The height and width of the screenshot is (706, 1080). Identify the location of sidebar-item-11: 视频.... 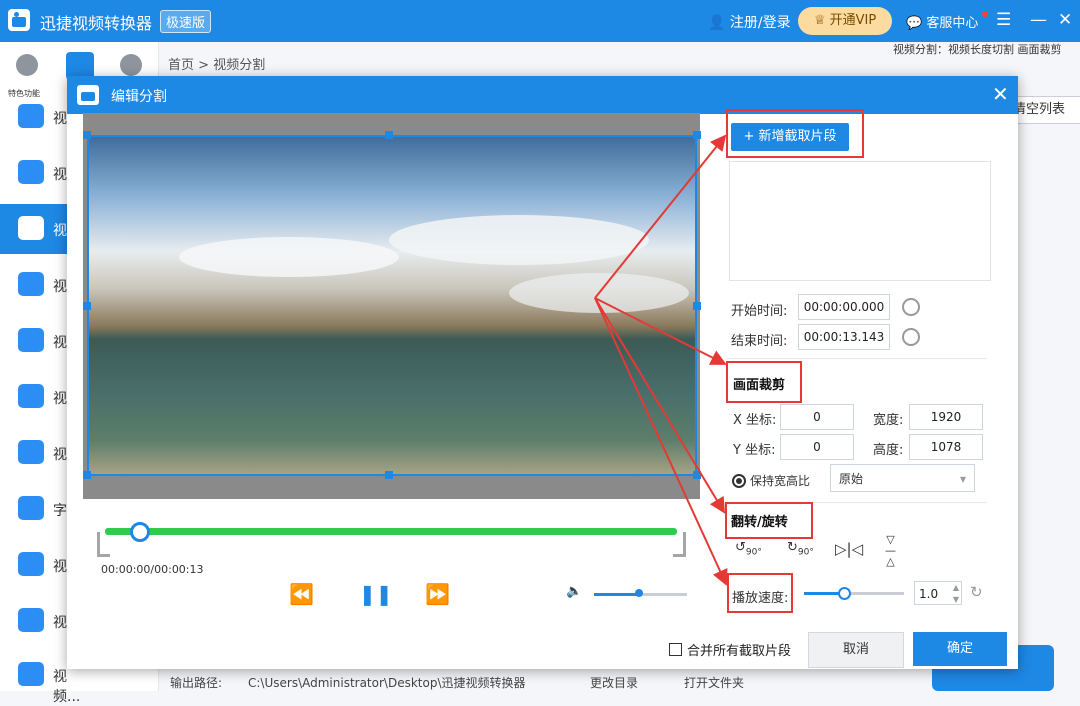
(40, 677).